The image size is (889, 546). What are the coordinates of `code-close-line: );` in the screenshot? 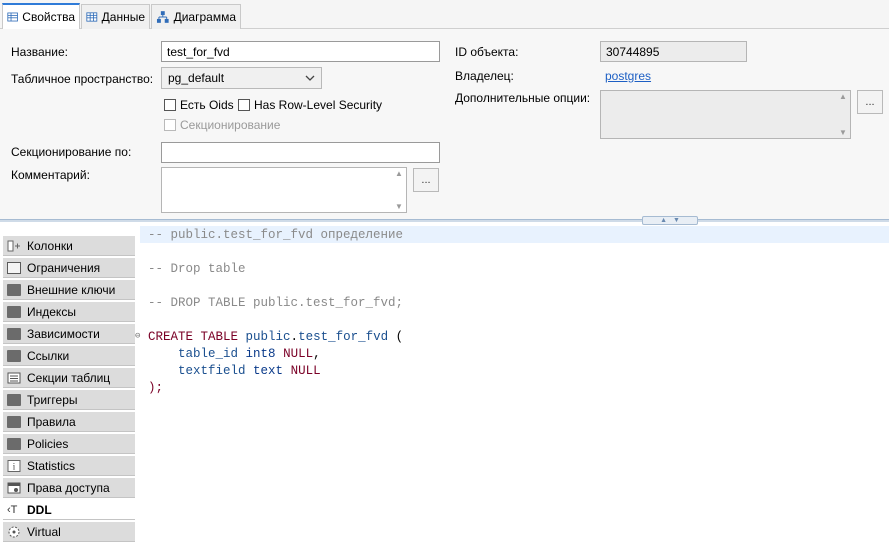 It's located at (156, 388).